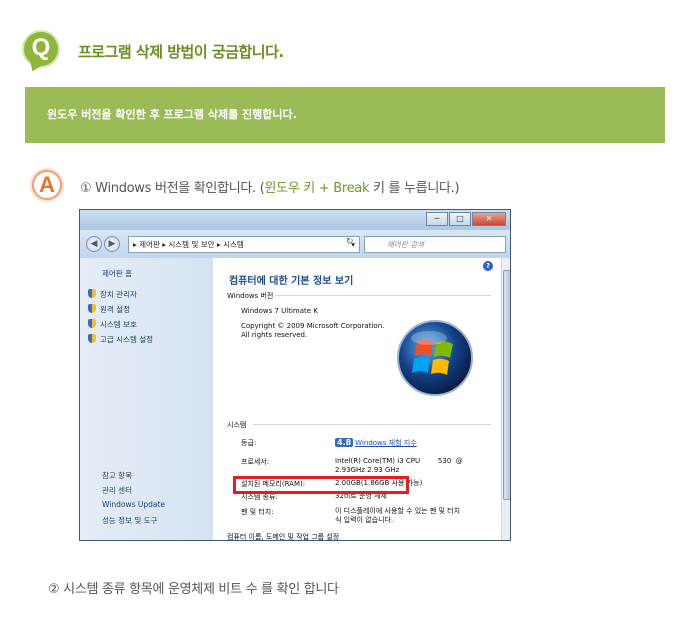  I want to click on step2-instruction: ② 시스템 종류 항목에 운영체제 비트 수 를 확인 합니다, so click(193, 589).